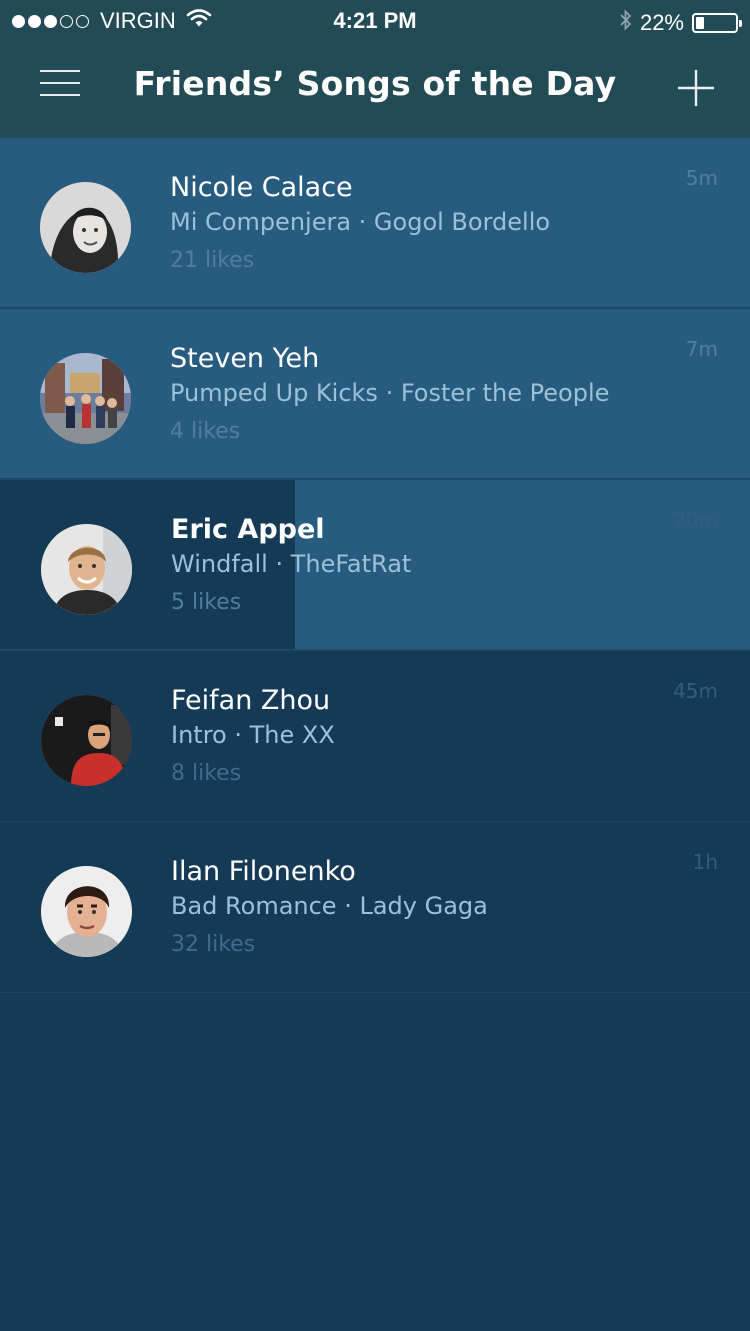 This screenshot has width=750, height=1331. Describe the element at coordinates (261, 187) in the screenshot. I see `friend-name: Nicole Calace` at that location.